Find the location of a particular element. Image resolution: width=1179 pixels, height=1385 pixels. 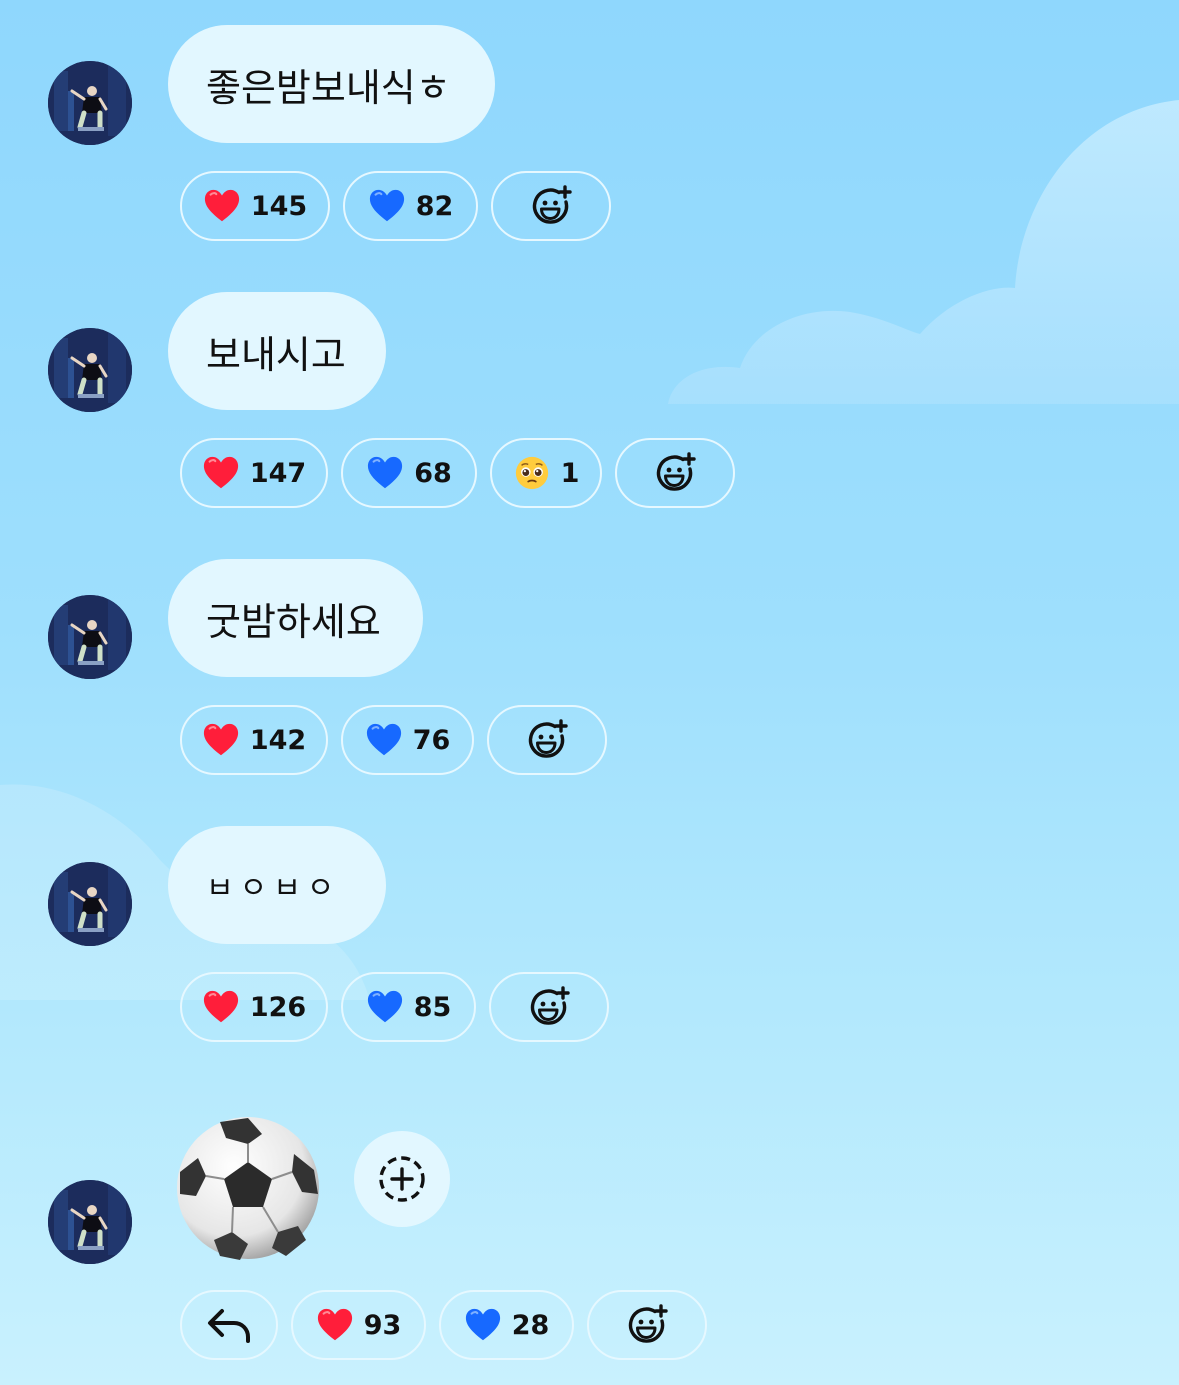

reaction-red-heart: 126 is located at coordinates (254, 1007).